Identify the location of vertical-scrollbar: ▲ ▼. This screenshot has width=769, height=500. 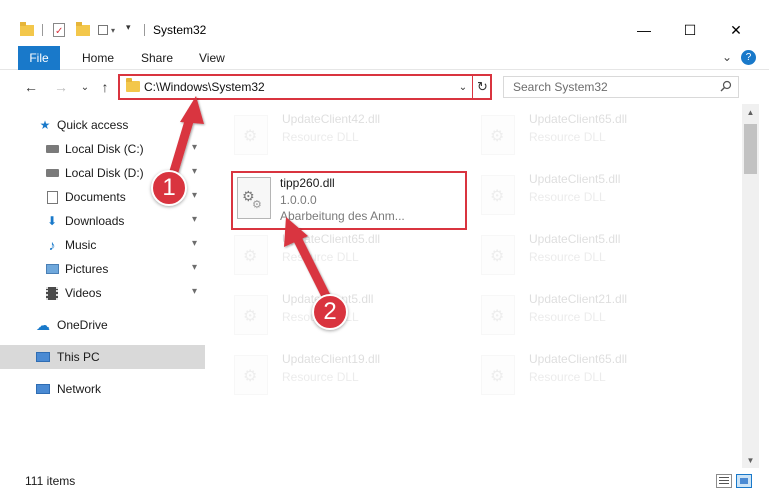
(750, 286).